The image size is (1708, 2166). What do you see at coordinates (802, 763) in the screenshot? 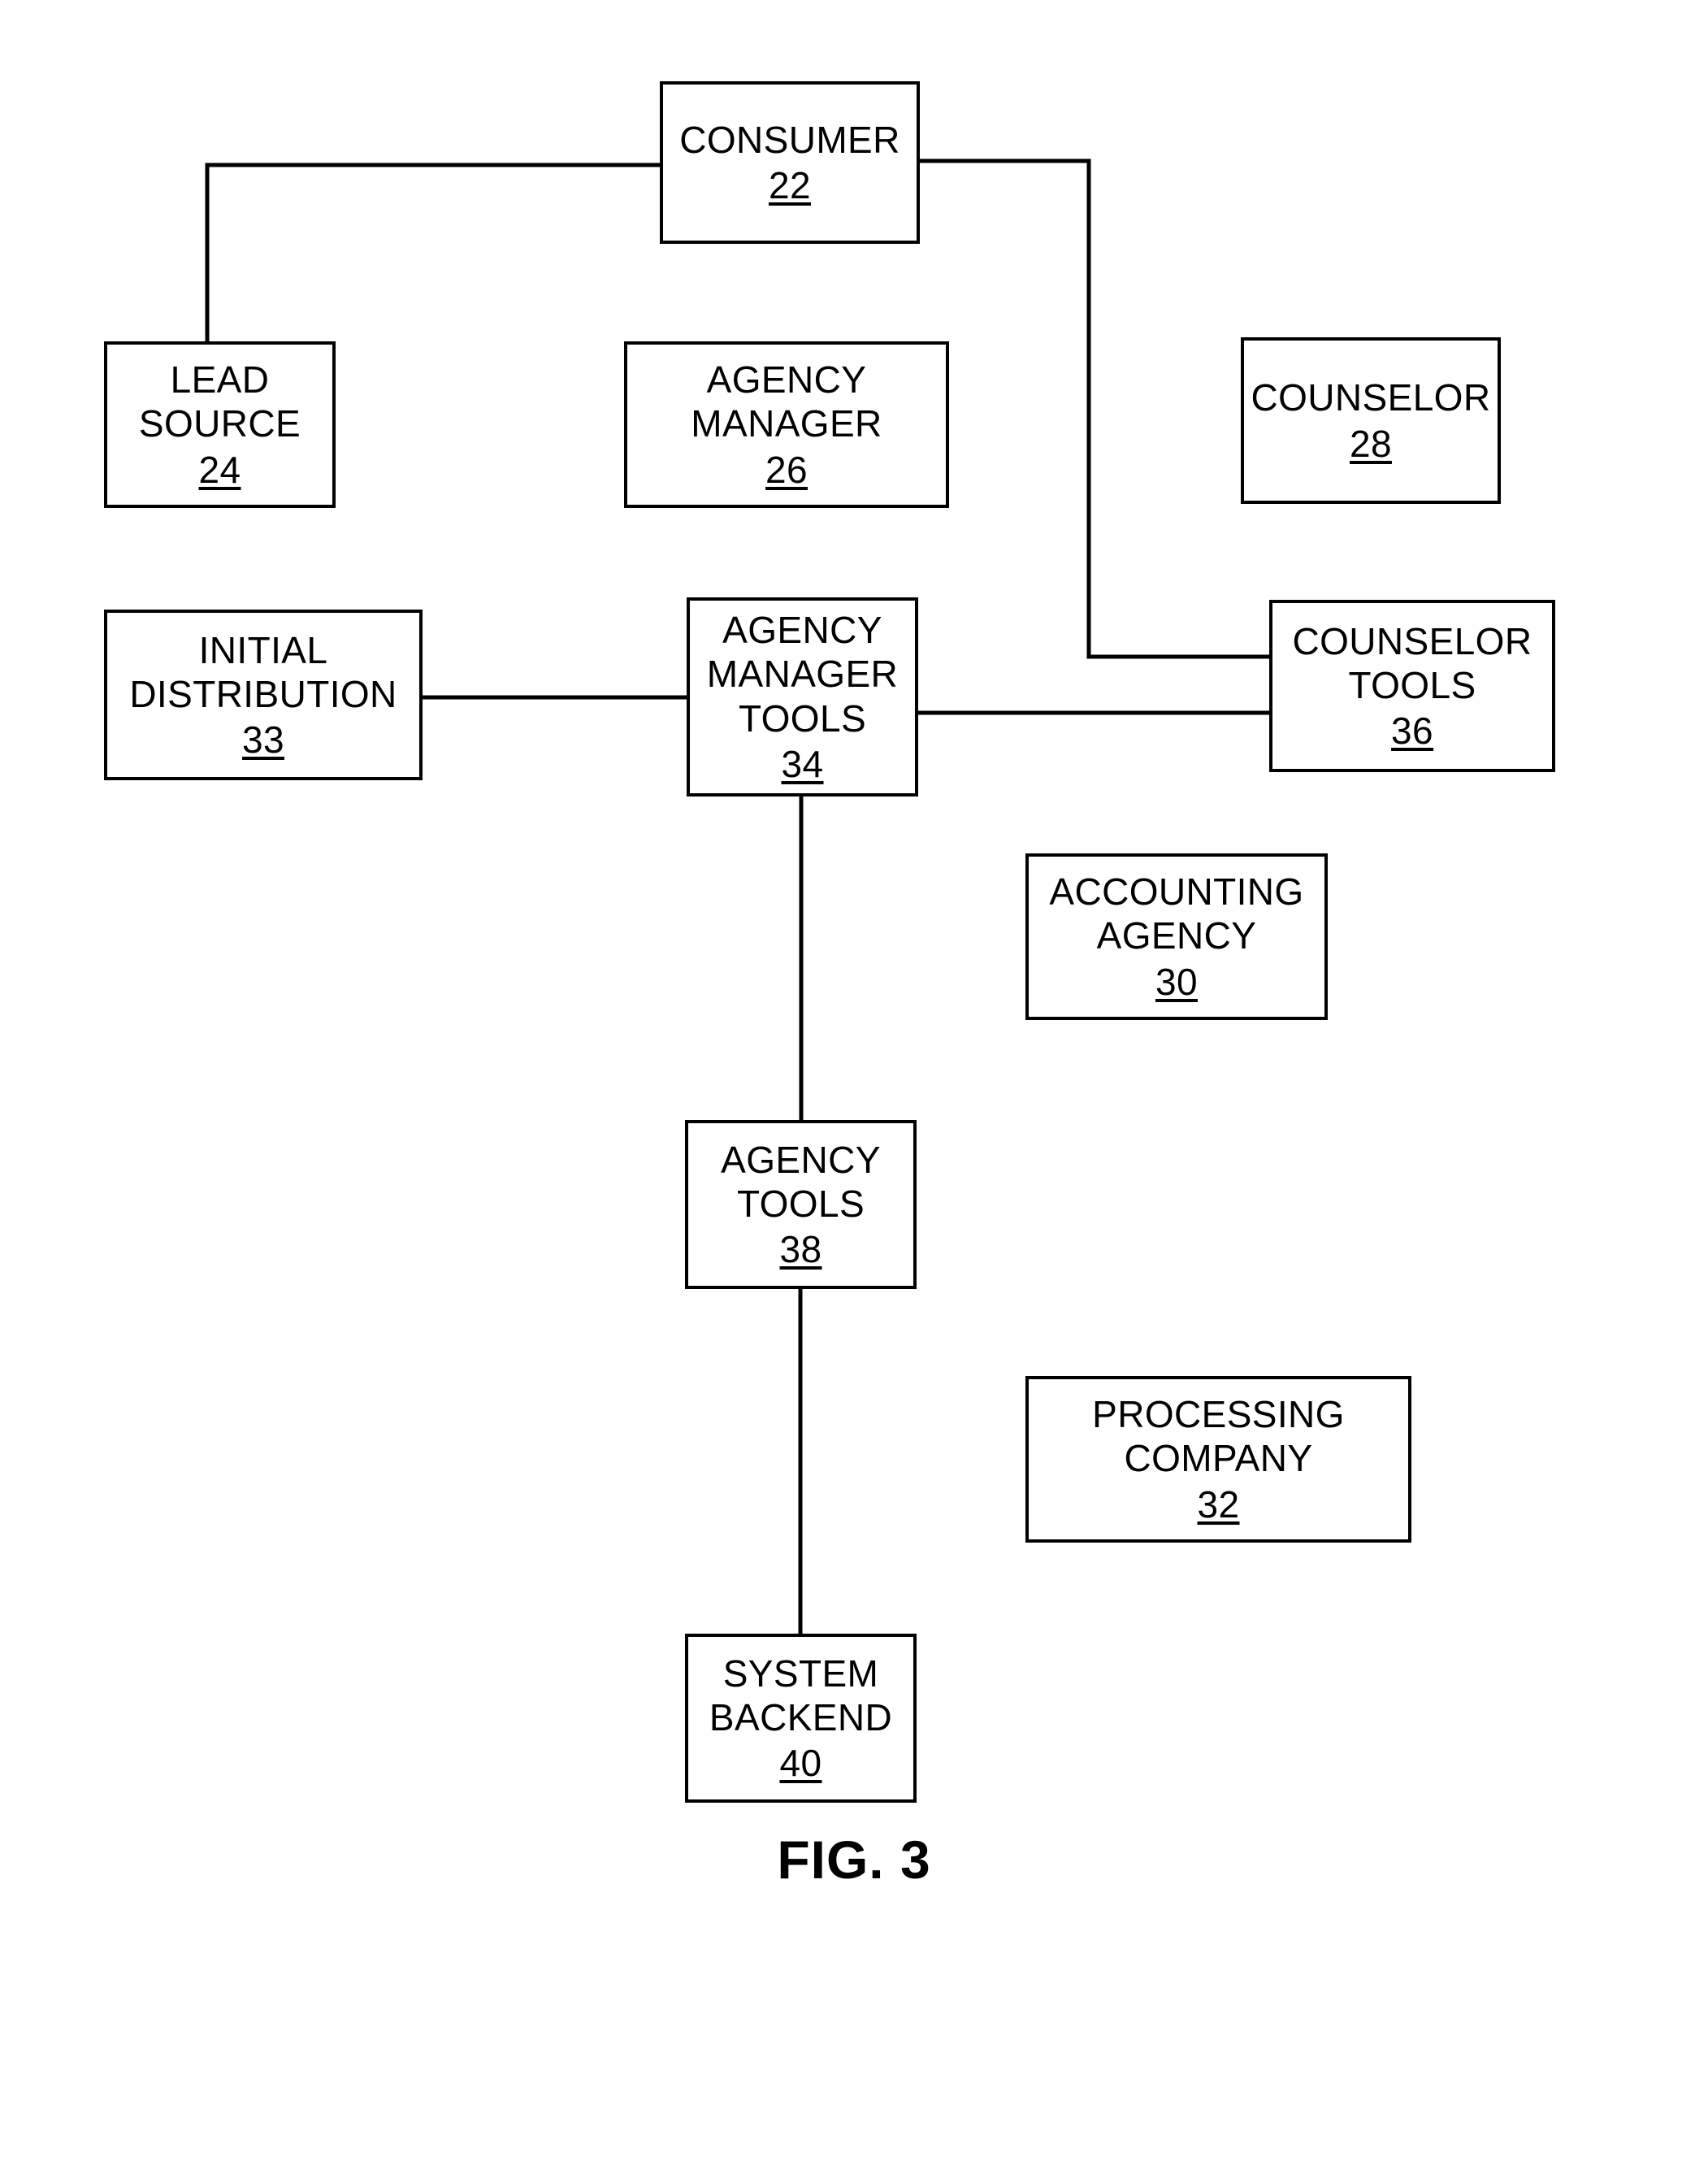
I see `node-reference-agency-manager-tools: 34` at bounding box center [802, 763].